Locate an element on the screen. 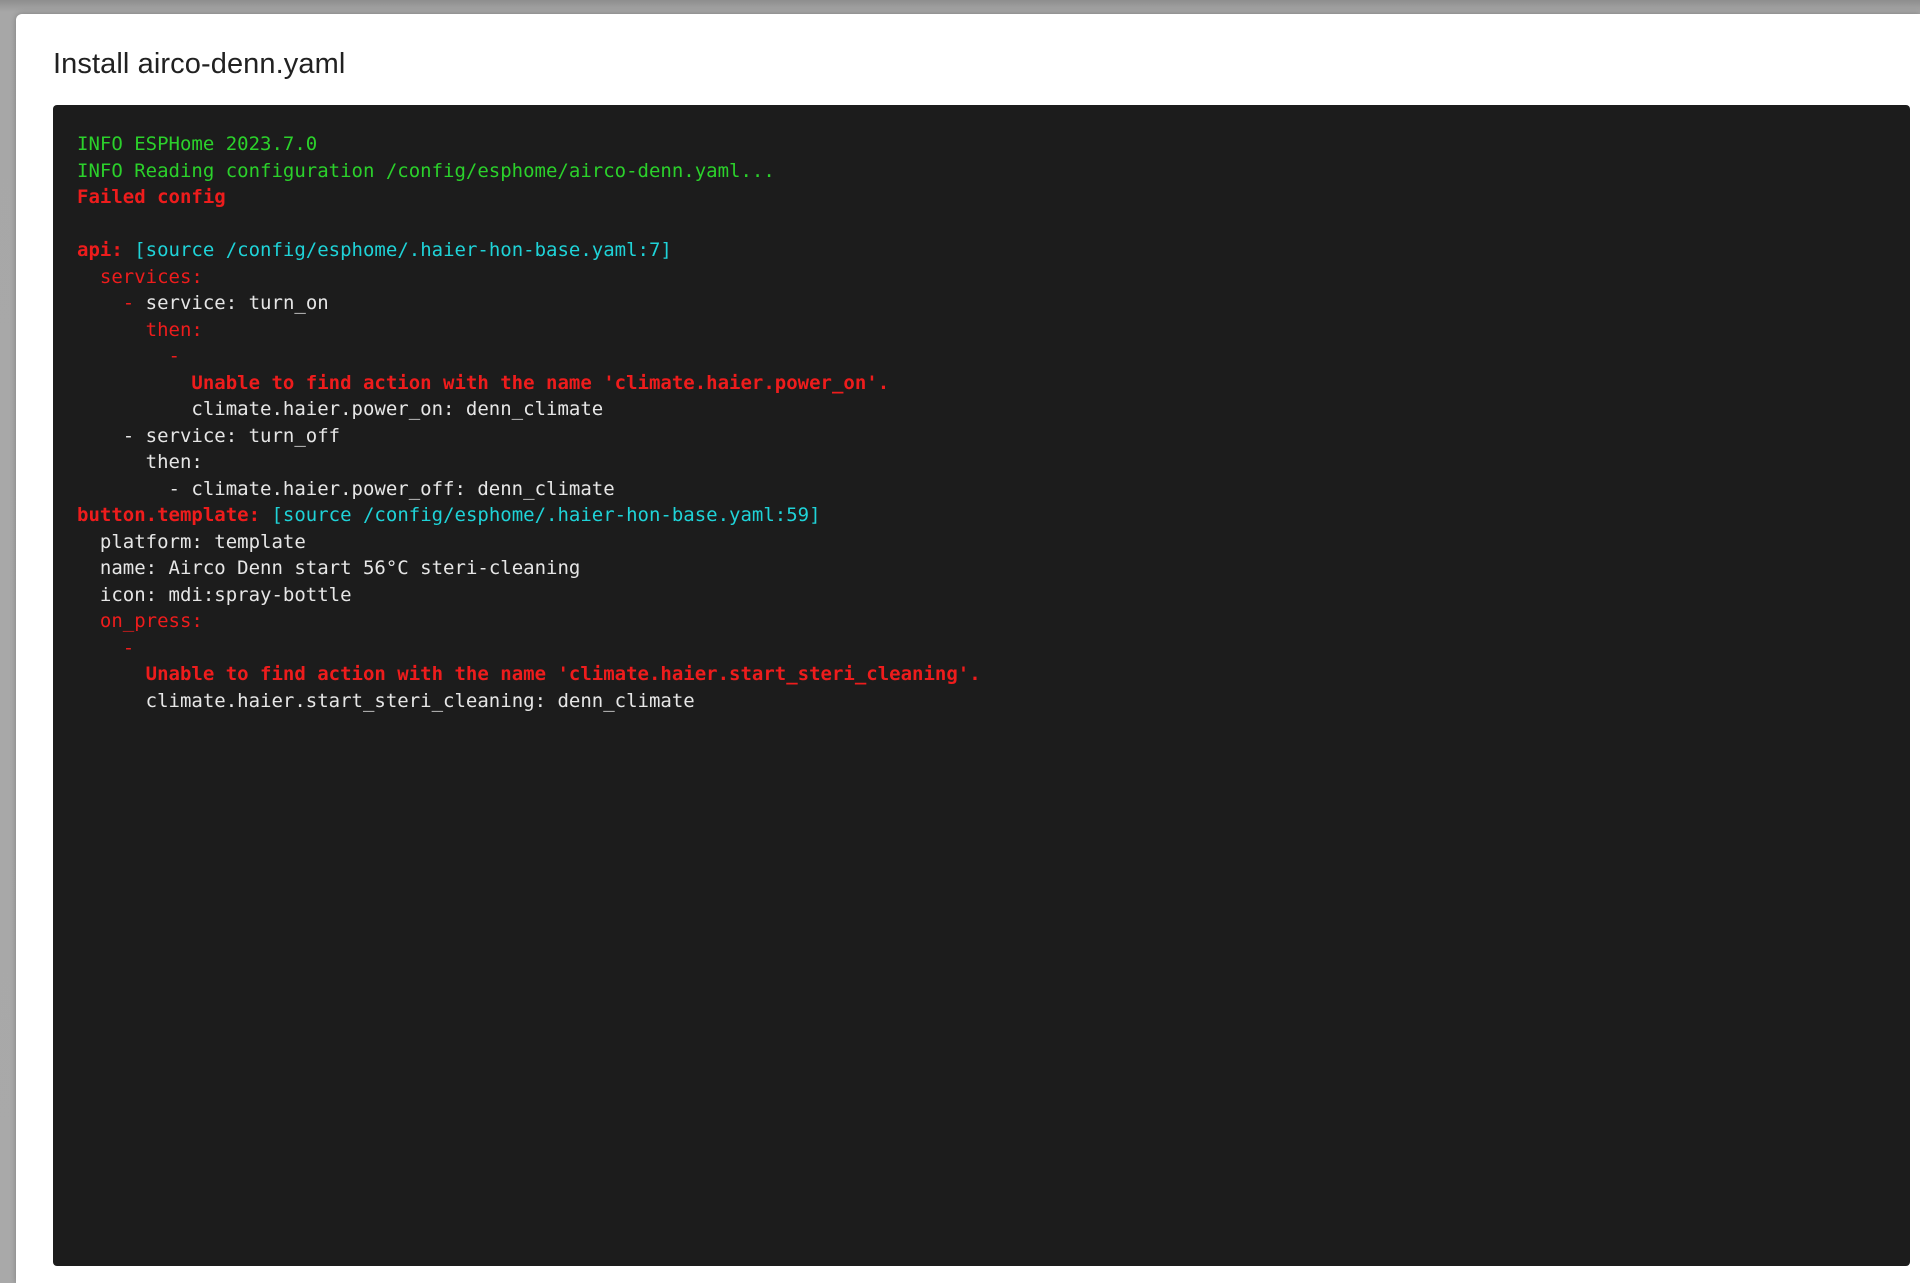 This screenshot has height=1283, width=1920. log-line: climate.haier.power_on: denn_climate is located at coordinates (981, 409).